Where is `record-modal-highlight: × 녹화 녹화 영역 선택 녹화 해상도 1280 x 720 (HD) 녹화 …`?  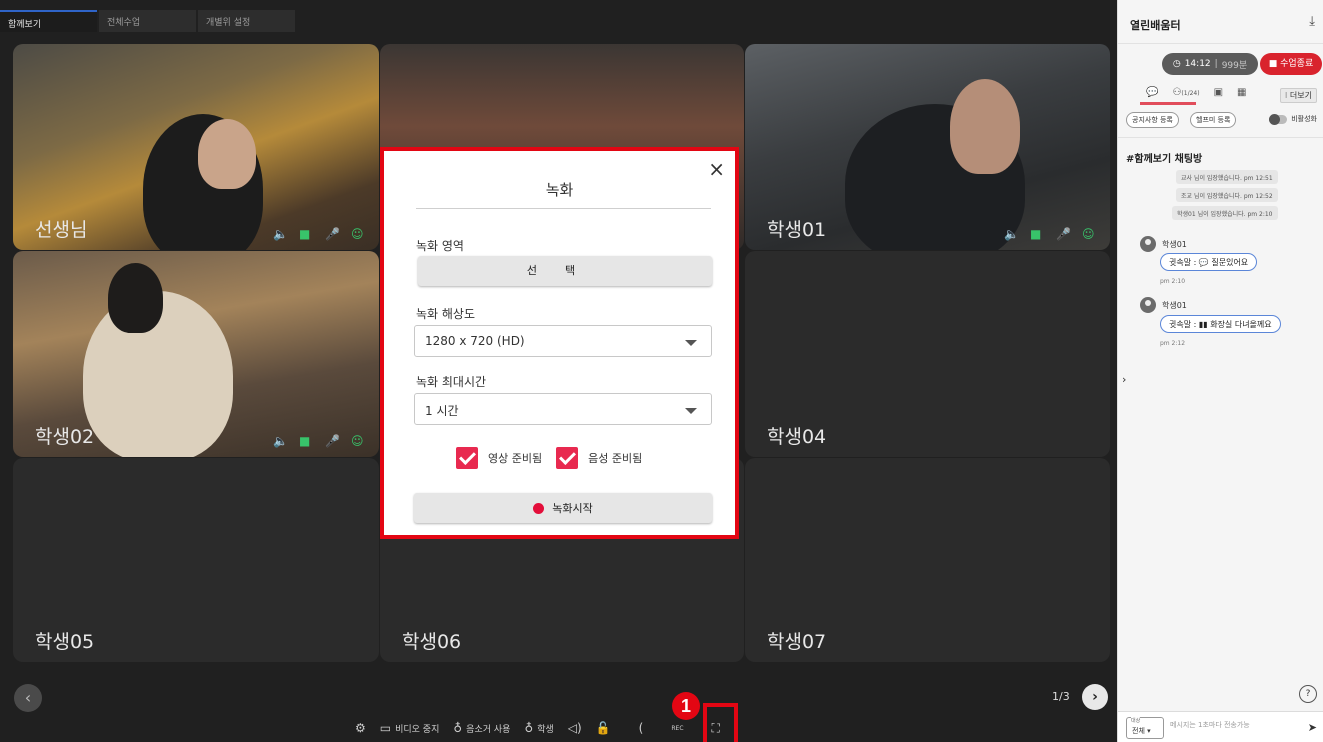 record-modal-highlight: × 녹화 녹화 영역 선택 녹화 해상도 1280 x 720 (HD) 녹화 … is located at coordinates (559, 343).